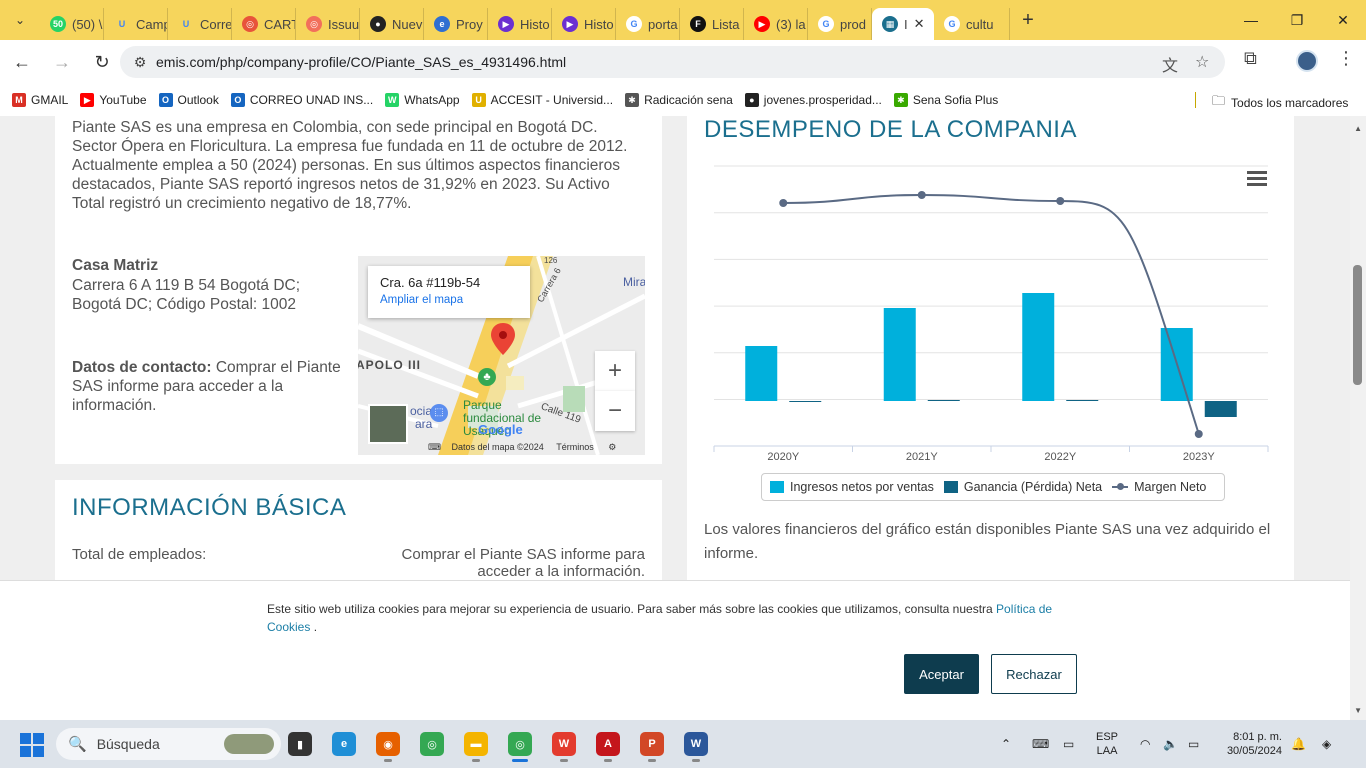 This screenshot has width=1366, height=768. Describe the element at coordinates (40, 100) in the screenshot. I see `bookmark-item: M GMAIL` at that location.